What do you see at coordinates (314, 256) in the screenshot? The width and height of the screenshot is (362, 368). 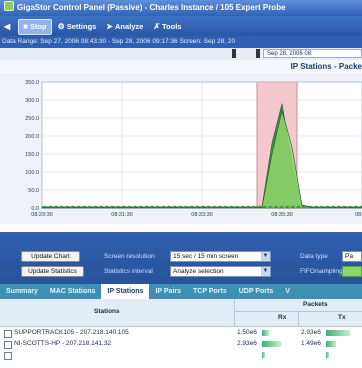 I see `data-type-label: Data type` at bounding box center [314, 256].